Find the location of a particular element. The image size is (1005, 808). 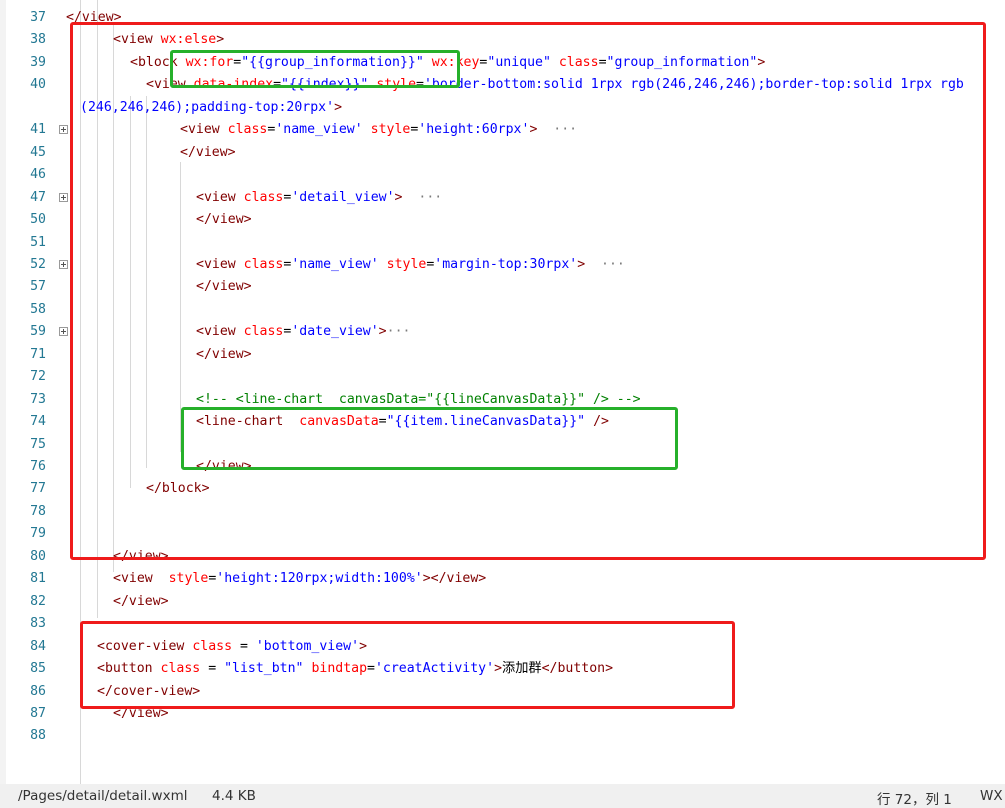

line-number: 82 is located at coordinates (38, 601).